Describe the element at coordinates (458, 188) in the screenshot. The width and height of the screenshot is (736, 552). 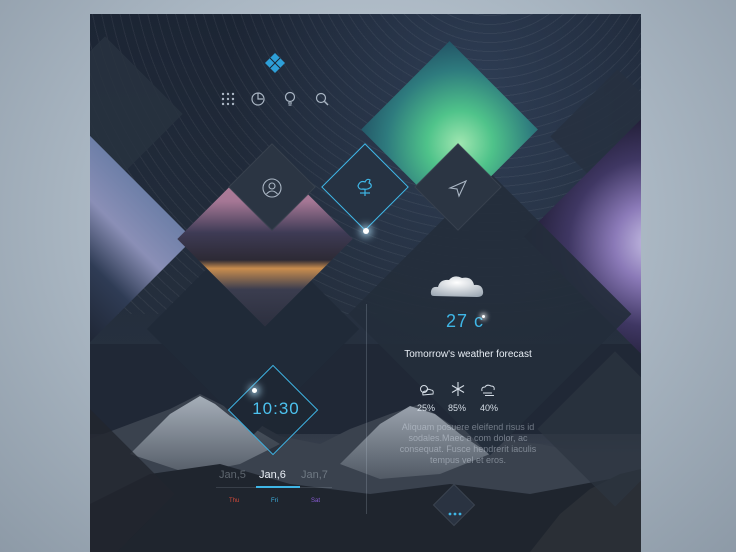
I see `send-icon` at that location.